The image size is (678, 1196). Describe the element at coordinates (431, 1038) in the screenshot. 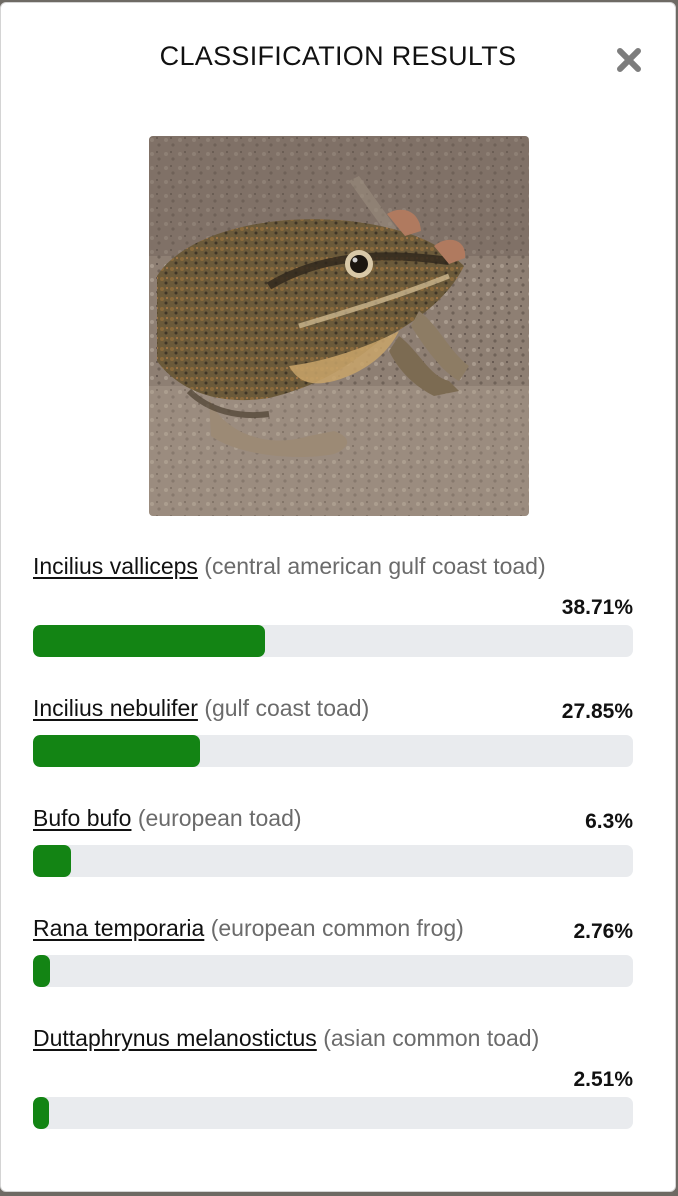

I see `common-name: (asian common toad)` at that location.